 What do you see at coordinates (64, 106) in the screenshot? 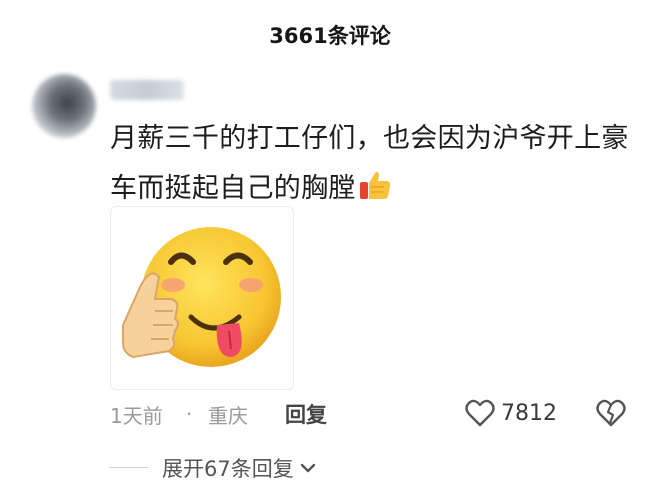
I see `avatar` at bounding box center [64, 106].